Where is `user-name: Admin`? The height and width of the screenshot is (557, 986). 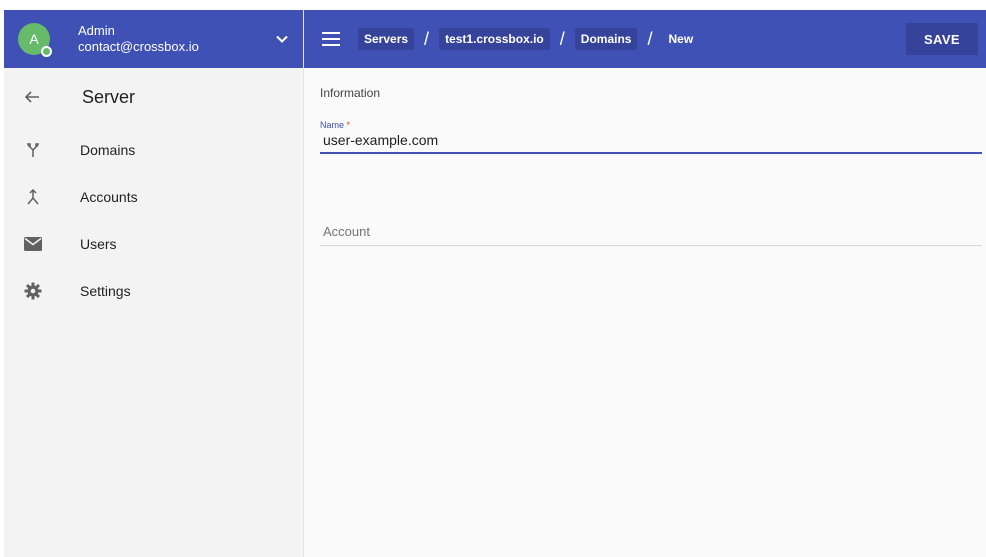
user-name: Admin is located at coordinates (96, 30).